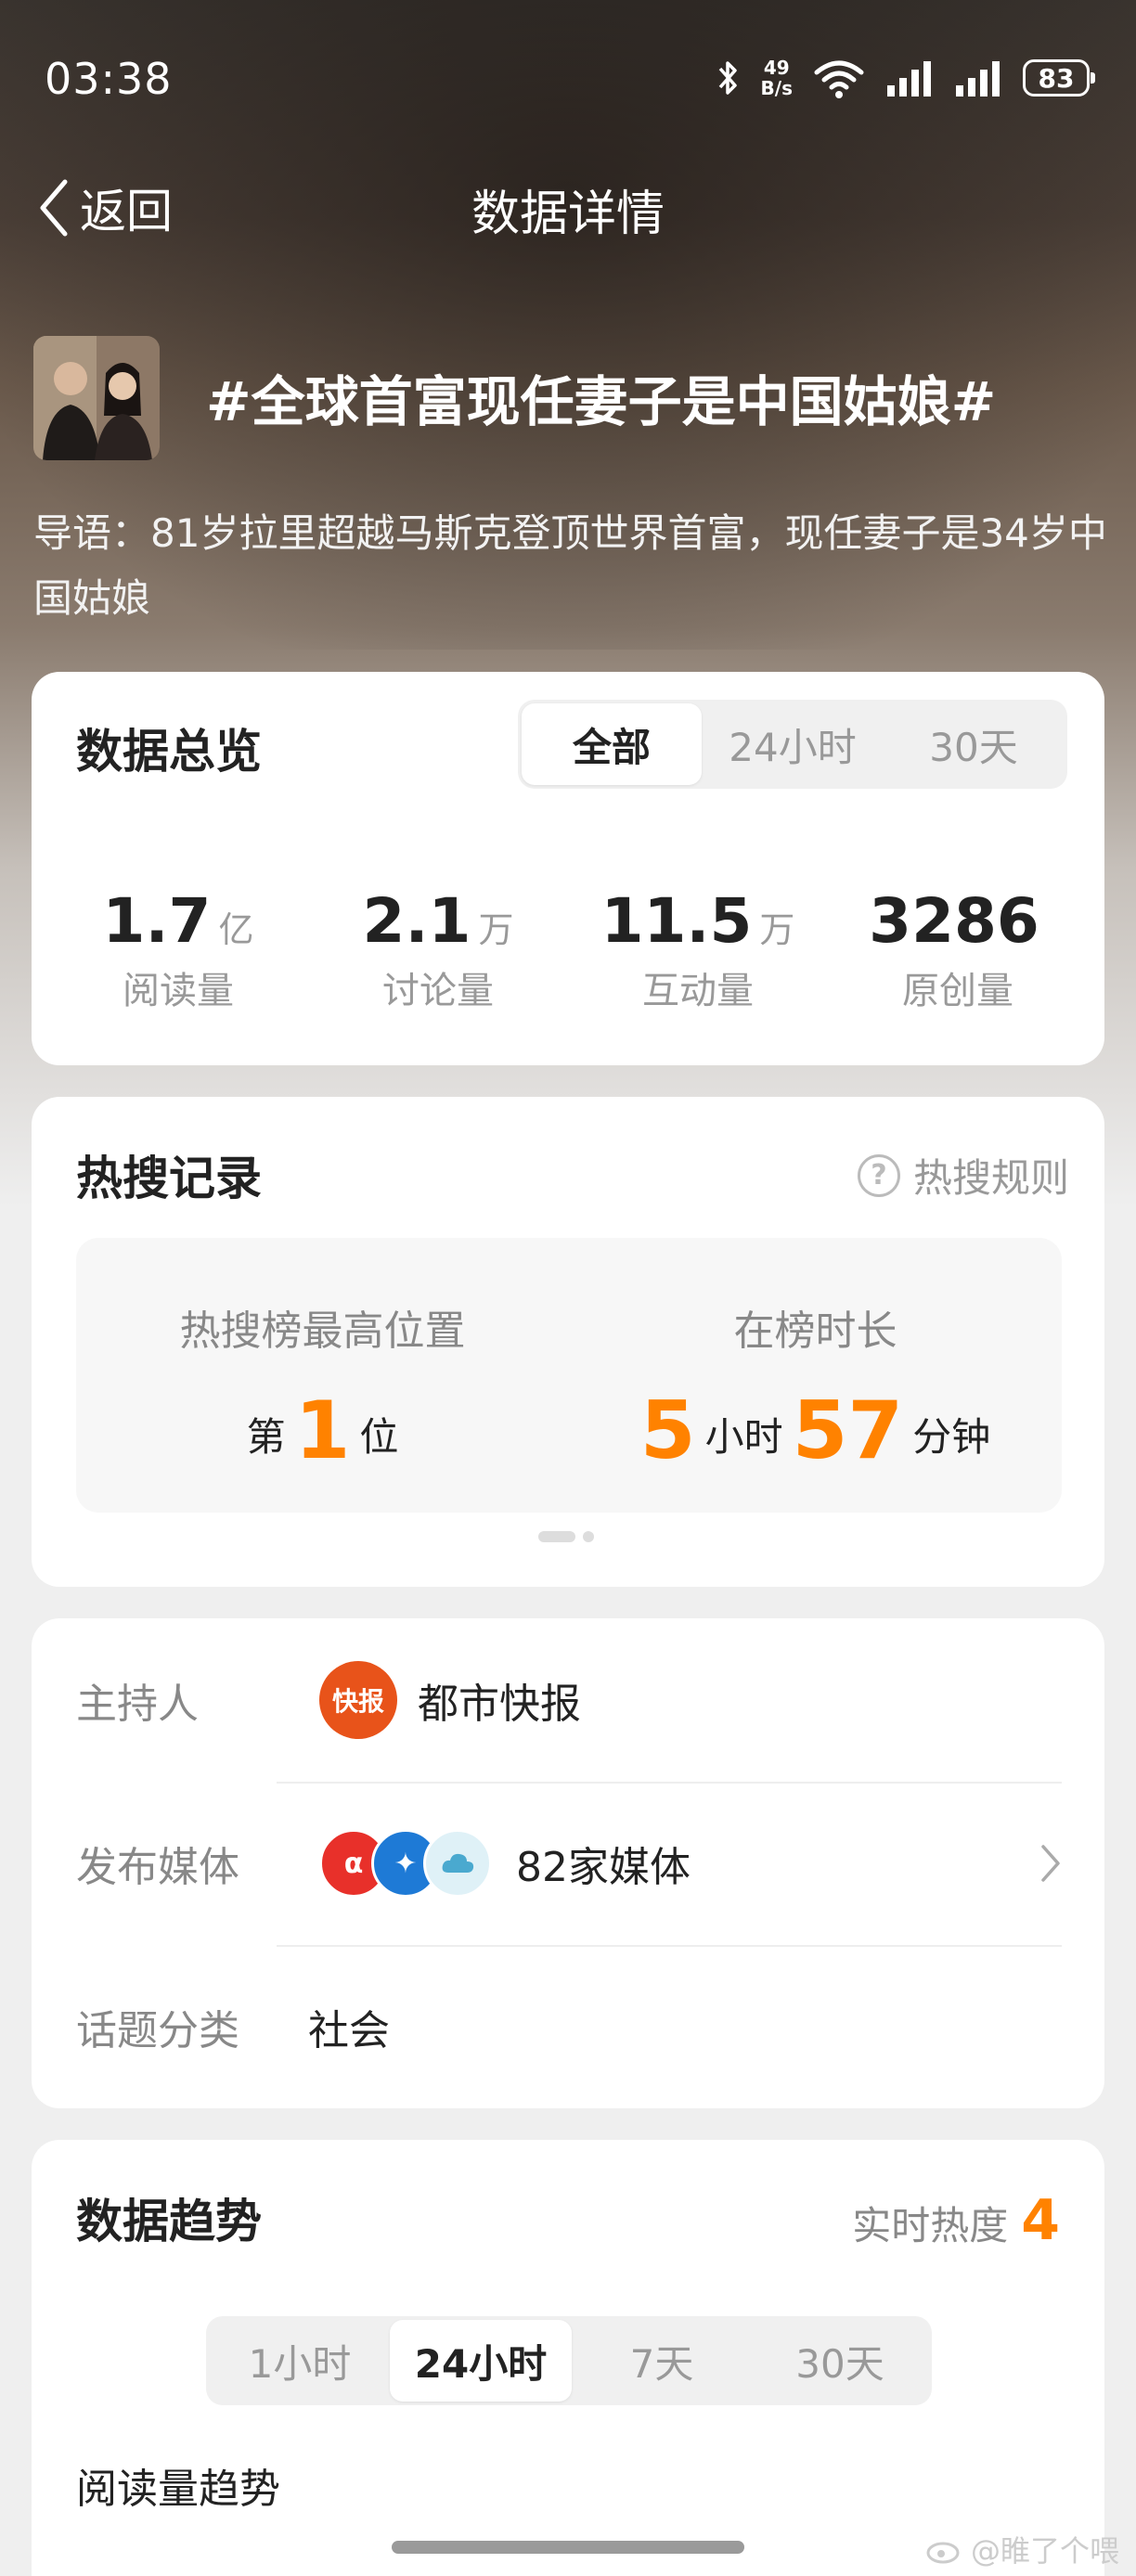 The height and width of the screenshot is (2576, 1136). I want to click on tab-1h: 1小时, so click(300, 2361).